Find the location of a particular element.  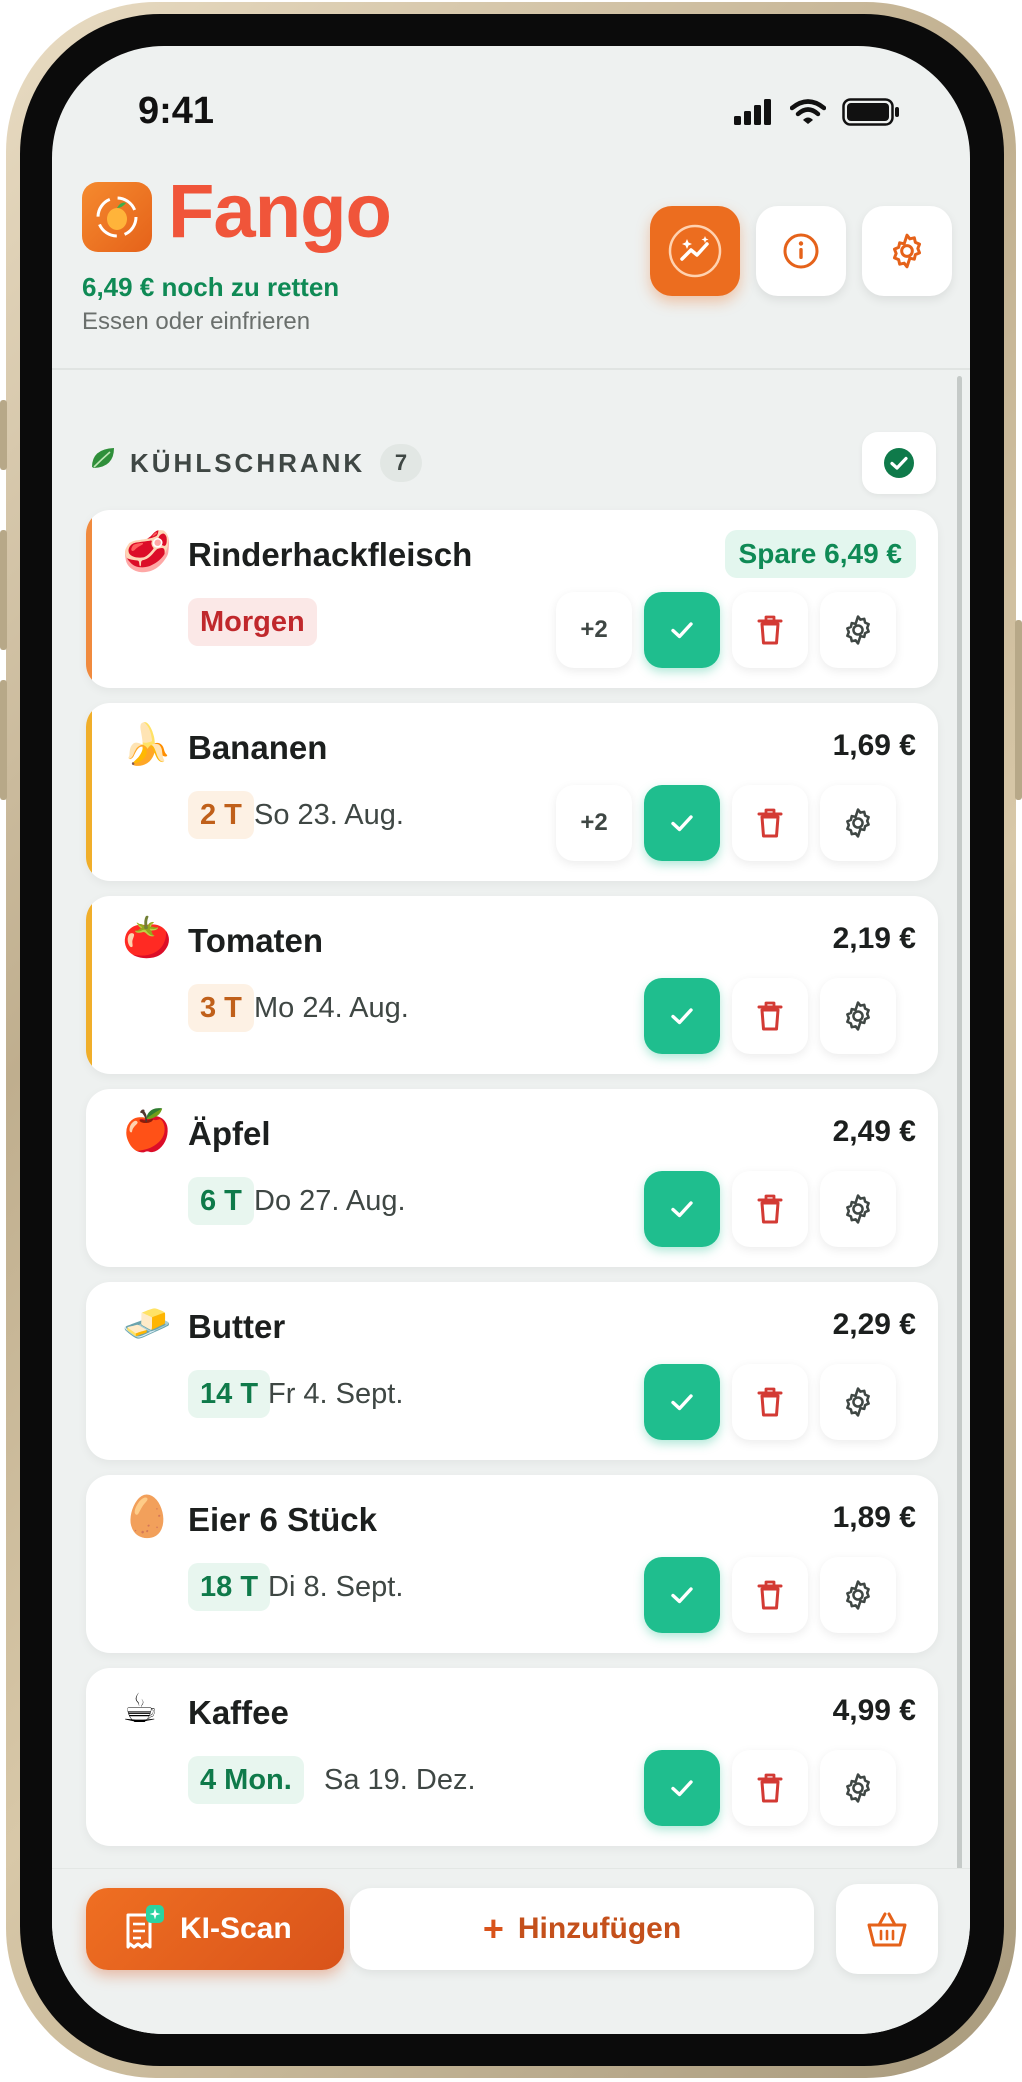

item-name: Rinderhackfleisch is located at coordinates (330, 554).